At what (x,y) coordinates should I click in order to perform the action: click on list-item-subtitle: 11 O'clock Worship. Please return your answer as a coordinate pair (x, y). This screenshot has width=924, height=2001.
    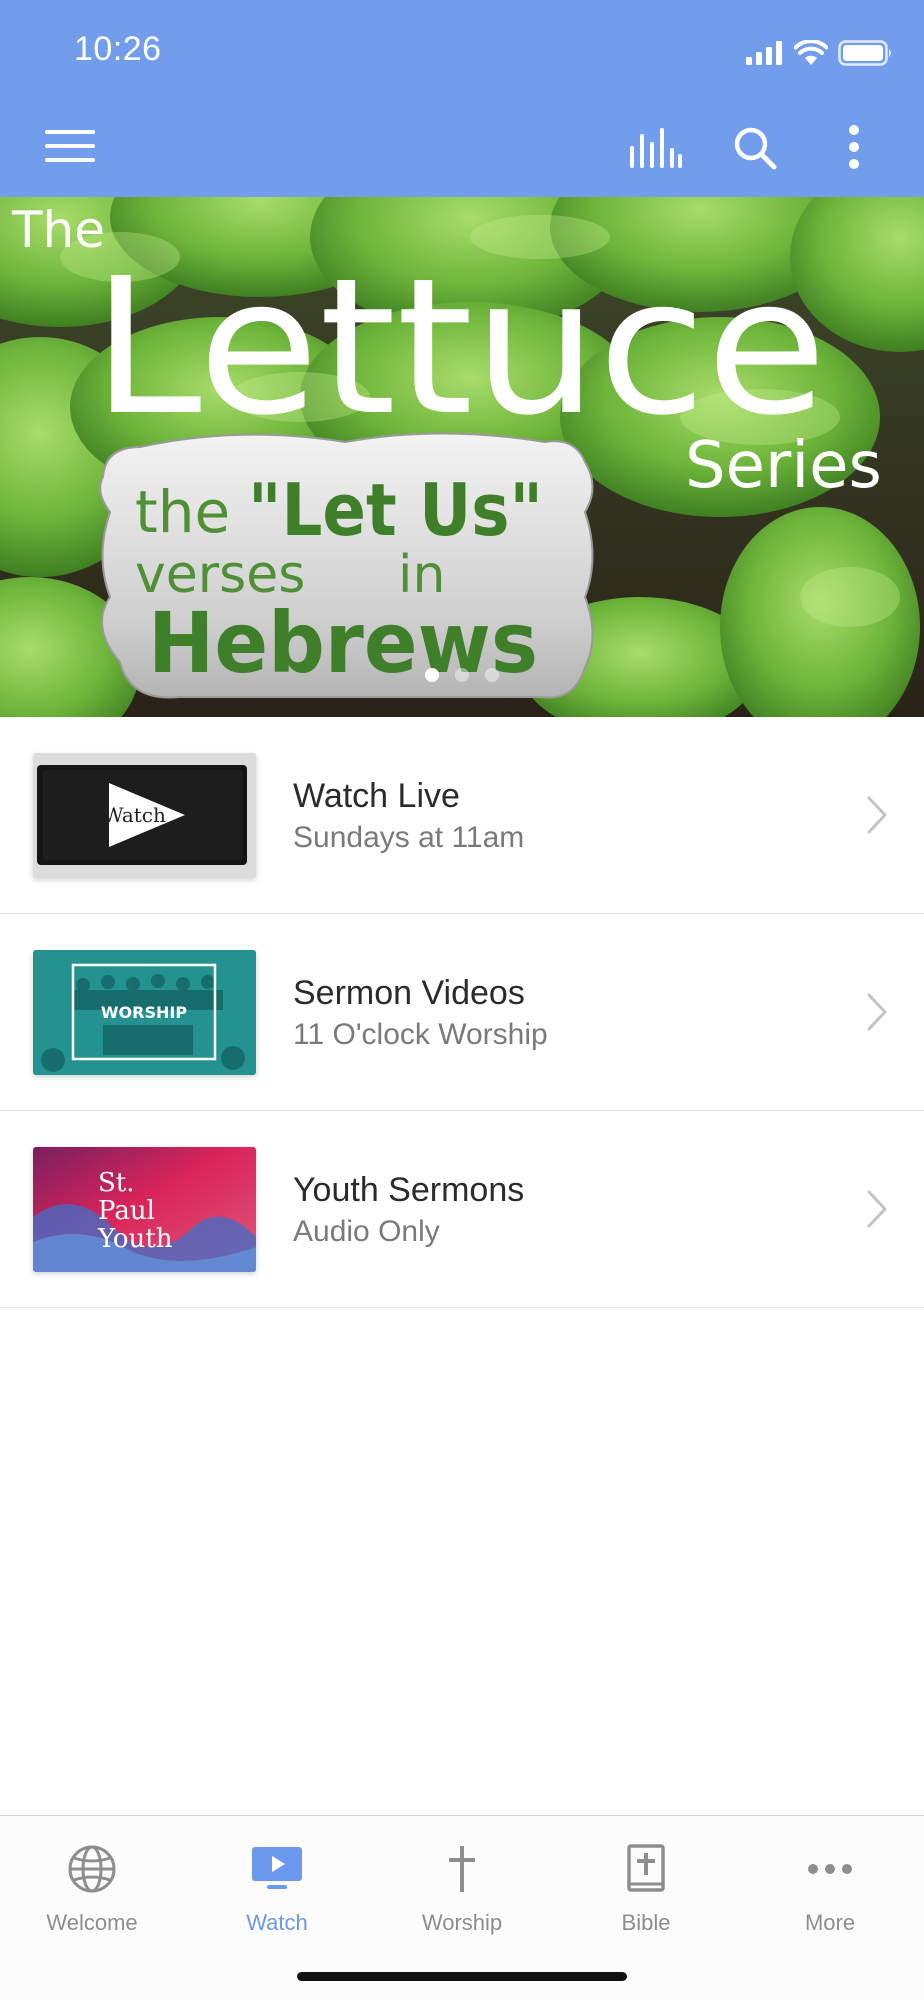
    Looking at the image, I should click on (420, 1034).